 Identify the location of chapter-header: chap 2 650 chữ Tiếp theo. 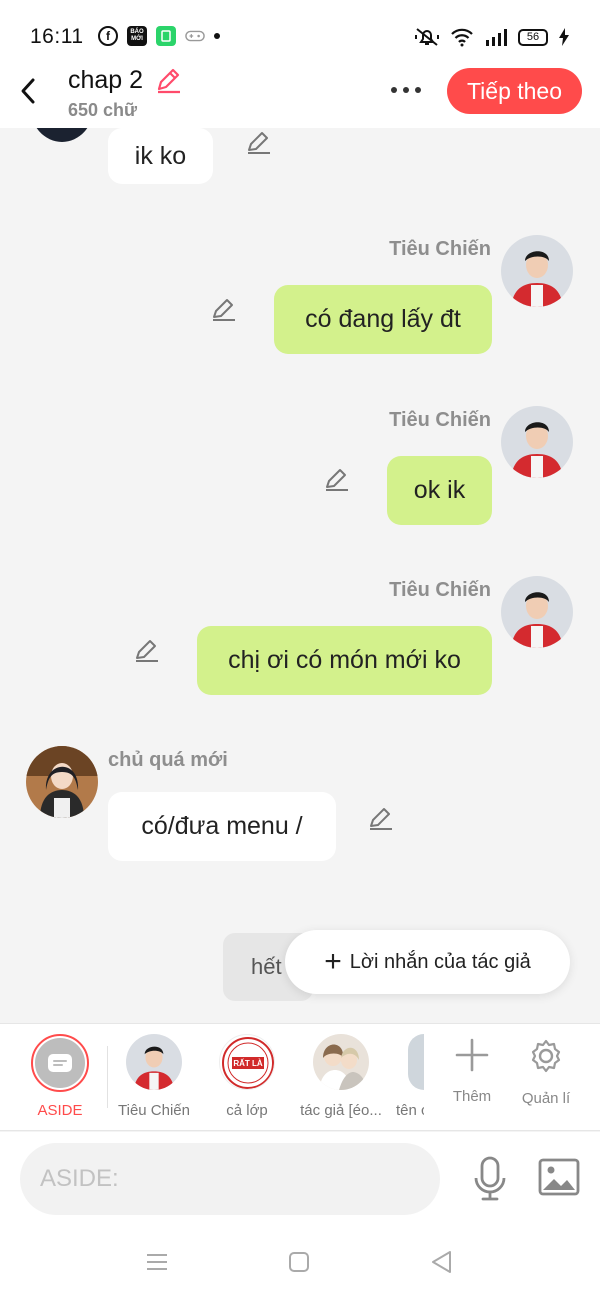
(300, 94).